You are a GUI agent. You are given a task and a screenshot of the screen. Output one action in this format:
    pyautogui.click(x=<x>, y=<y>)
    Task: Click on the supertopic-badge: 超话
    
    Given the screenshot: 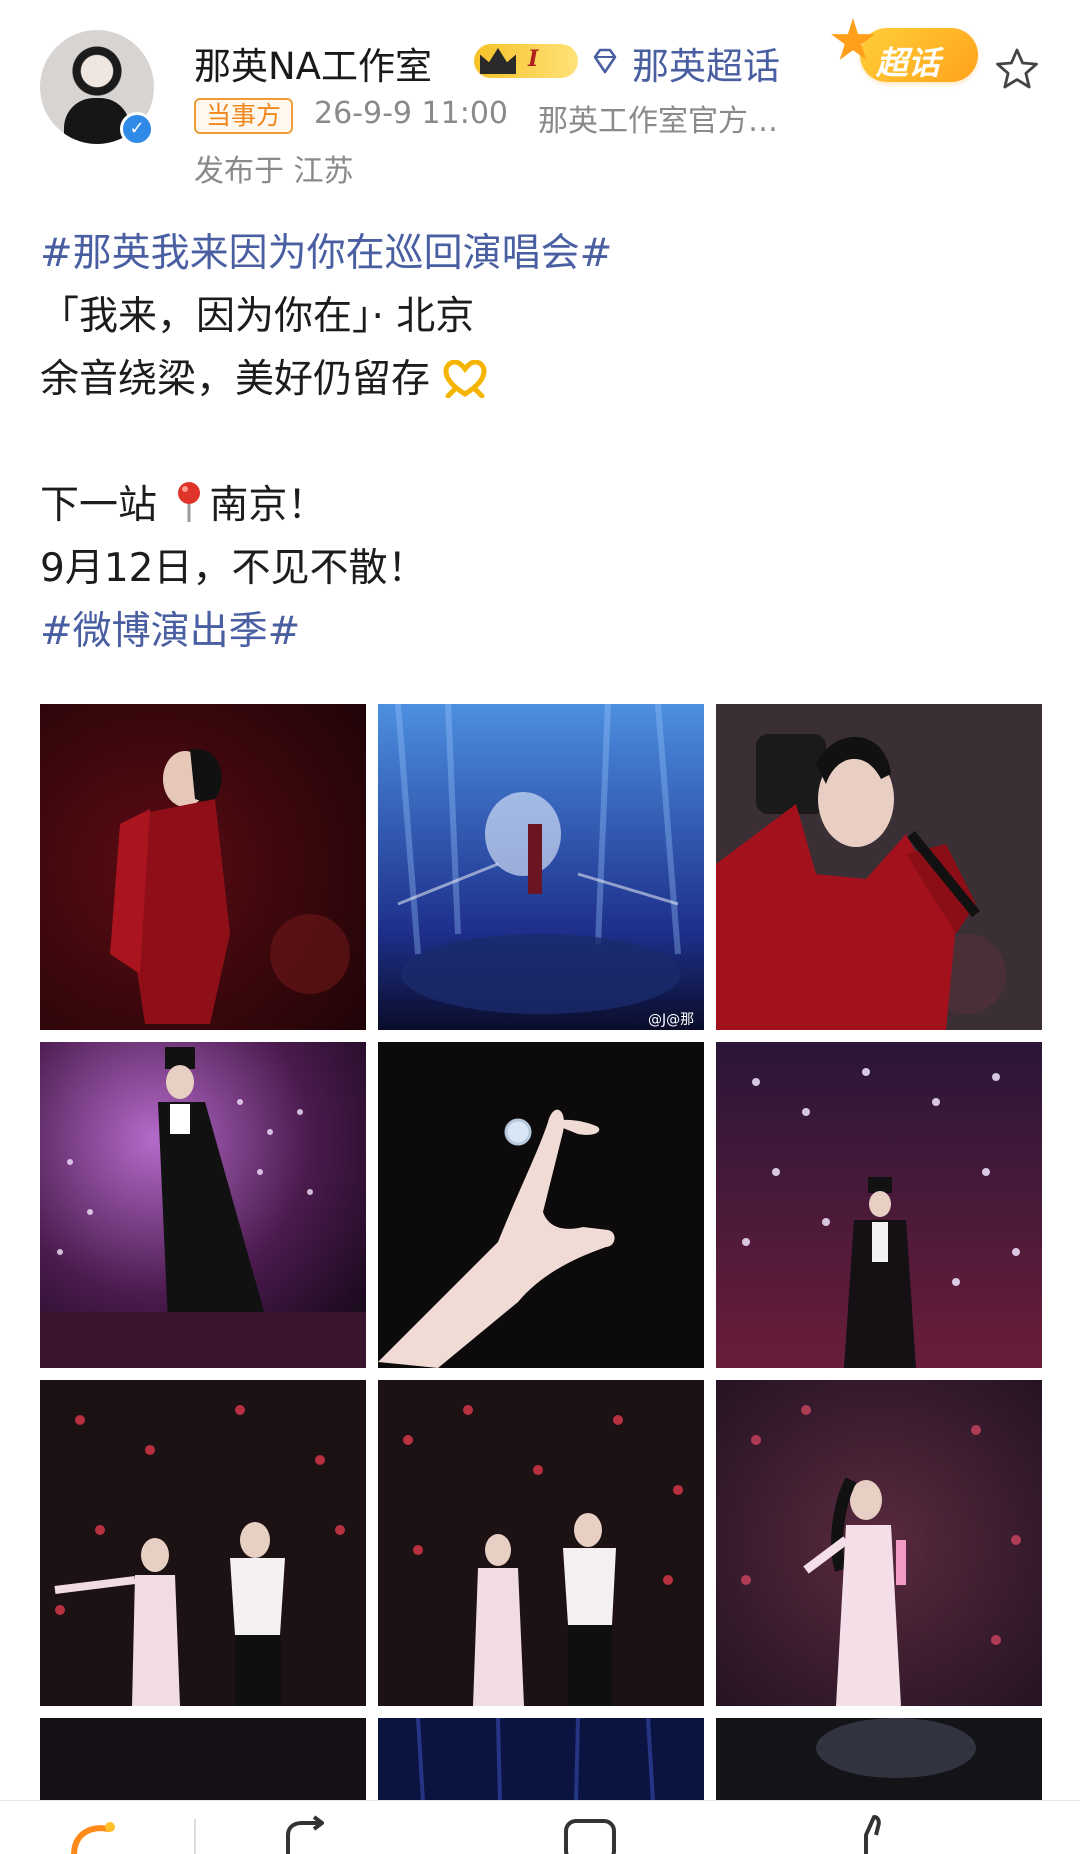 What is the action you would take?
    pyautogui.click(x=905, y=55)
    